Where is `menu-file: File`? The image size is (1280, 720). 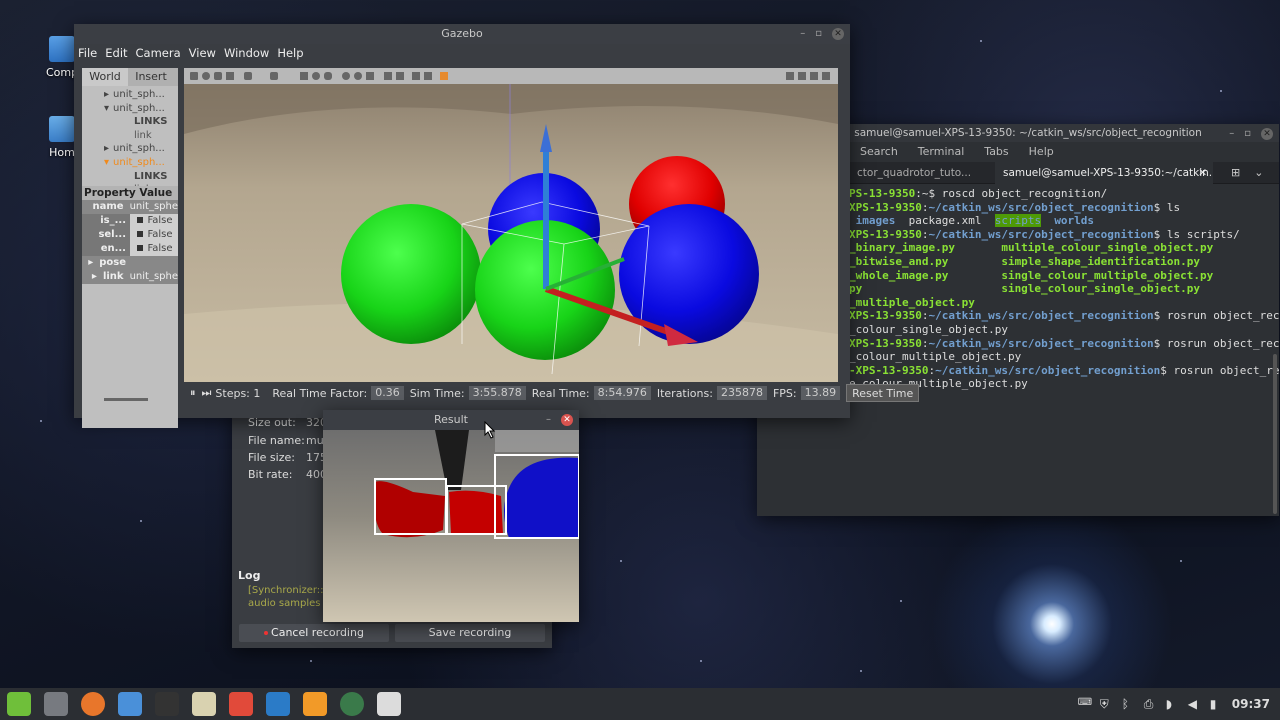
menu-file: File is located at coordinates (87, 53).